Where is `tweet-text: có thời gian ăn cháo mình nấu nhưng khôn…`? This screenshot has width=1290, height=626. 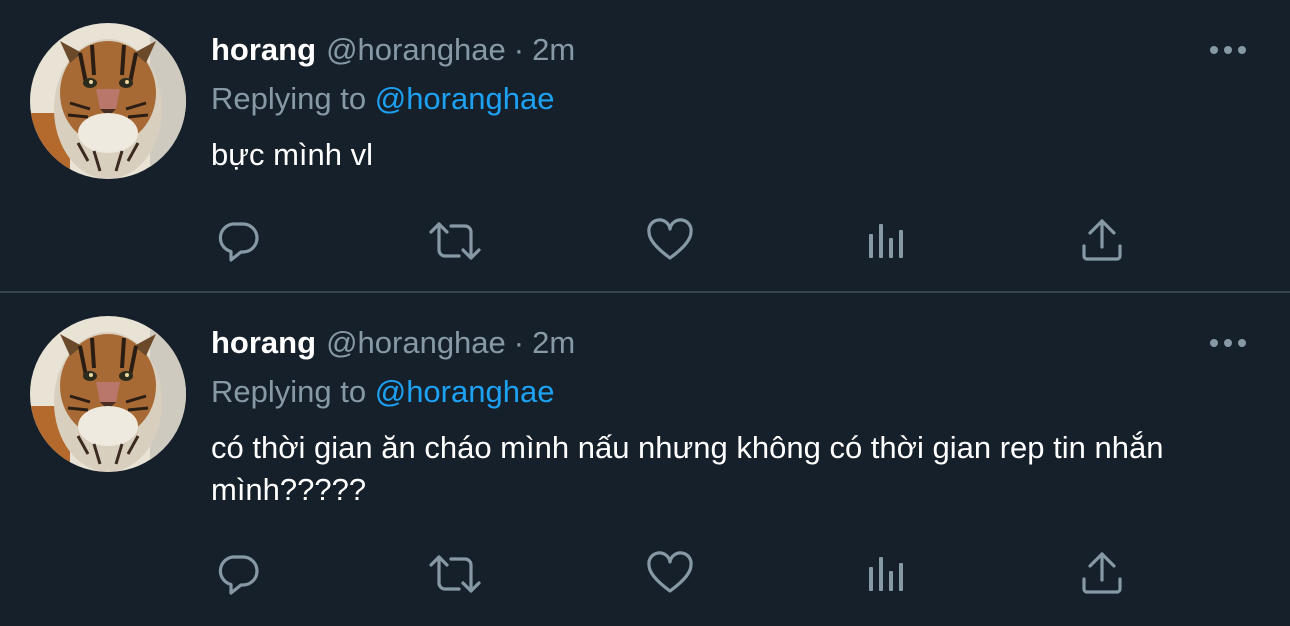 tweet-text: có thời gian ăn cháo mình nấu nhưng khôn… is located at coordinates (687, 468).